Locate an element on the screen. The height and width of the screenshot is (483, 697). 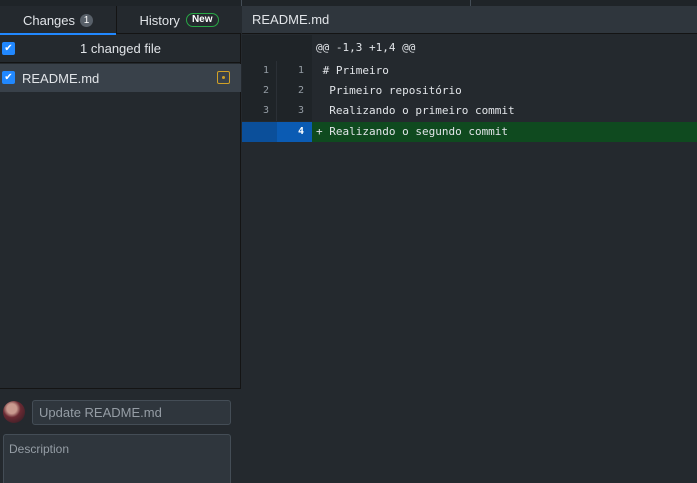
select-all-row: ✔ 1 changed file is located at coordinates (120, 49).